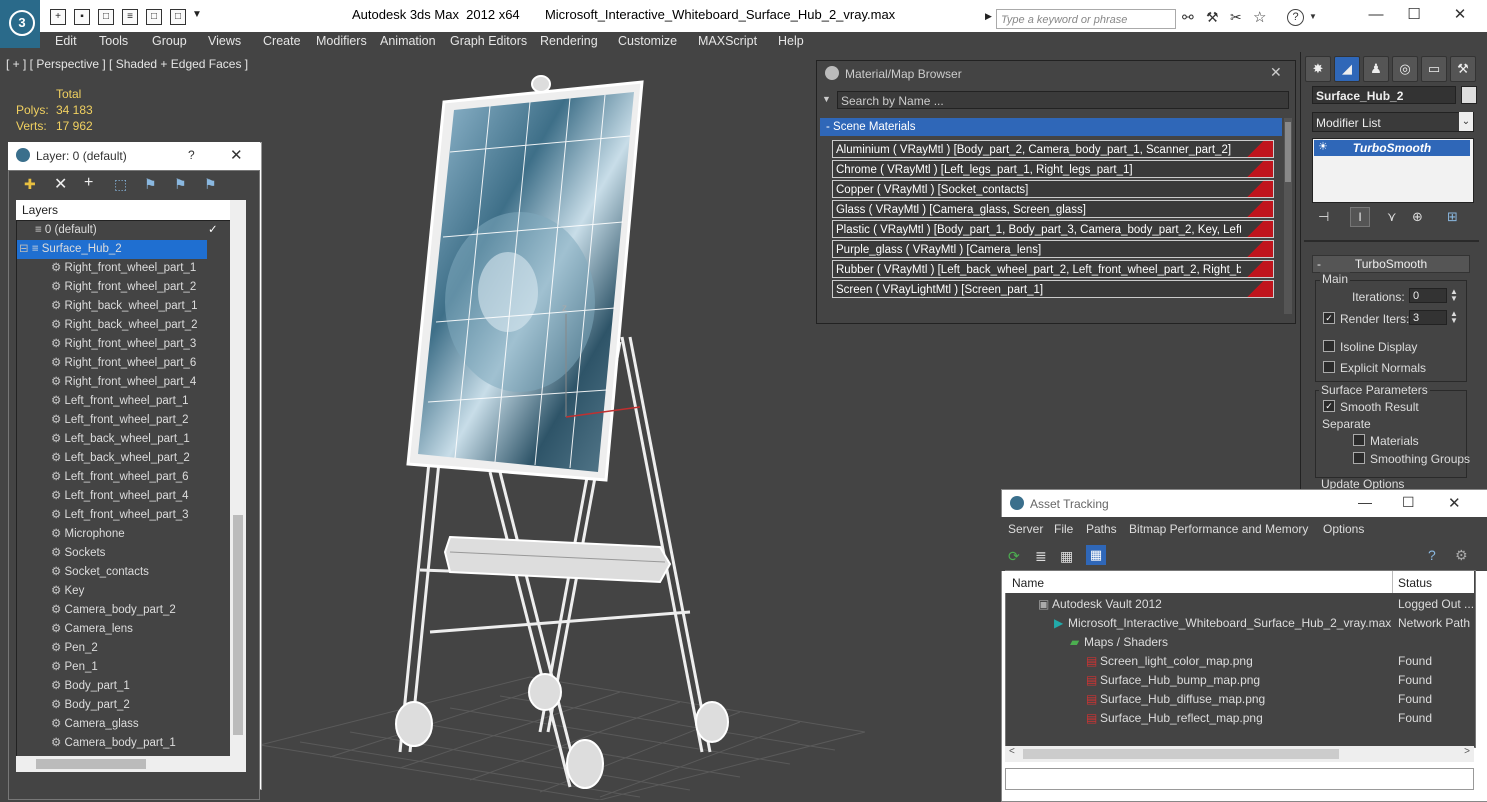  Describe the element at coordinates (1239, 642) in the screenshot. I see `asset-row: ▰ Maps / Shaders` at that location.